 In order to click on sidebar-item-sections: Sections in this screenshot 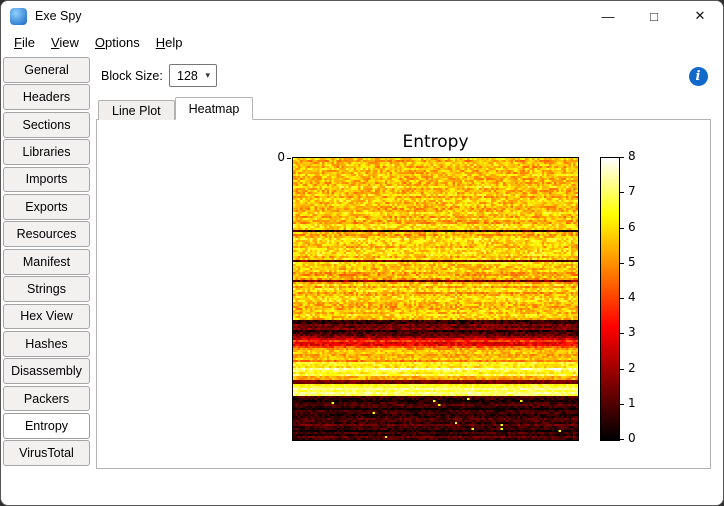, I will do `click(46, 124)`.